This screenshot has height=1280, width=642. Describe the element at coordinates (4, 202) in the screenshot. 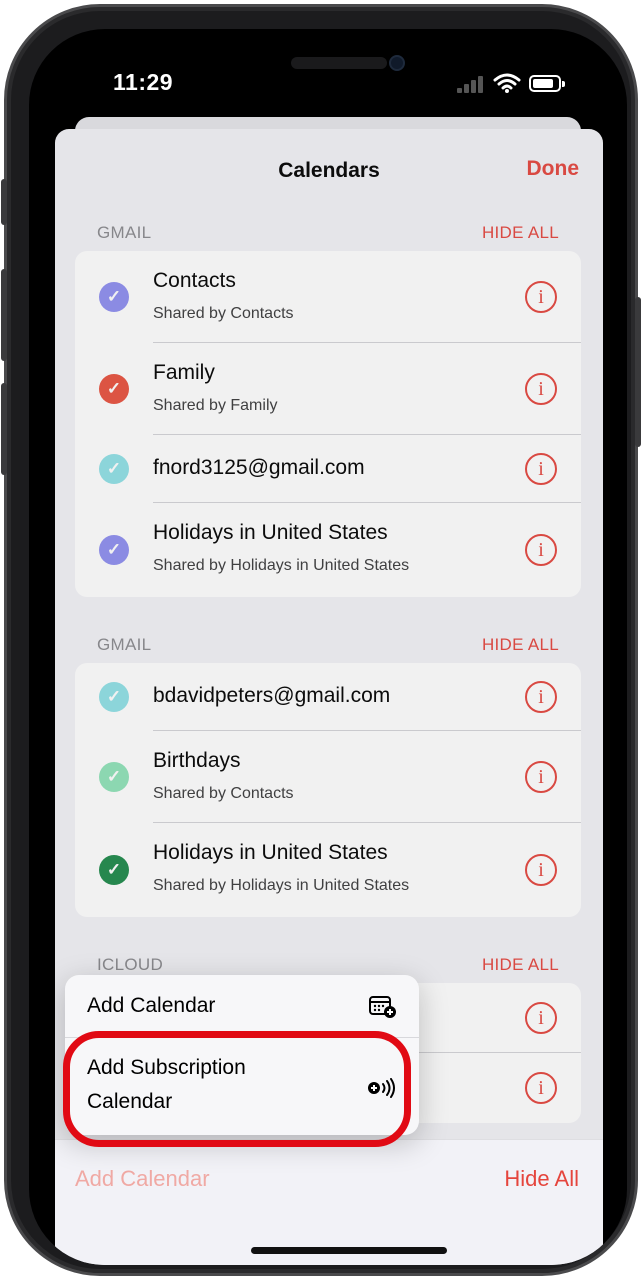

I see `mute-switch` at that location.